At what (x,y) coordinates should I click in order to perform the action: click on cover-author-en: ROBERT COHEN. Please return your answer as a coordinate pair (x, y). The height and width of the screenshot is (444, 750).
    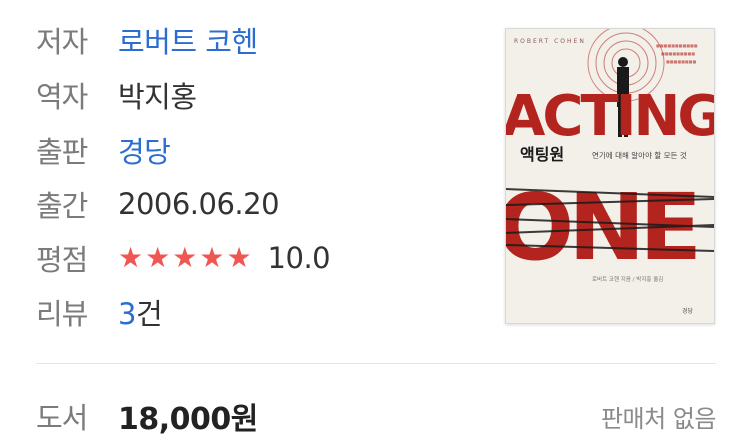
    Looking at the image, I should click on (550, 41).